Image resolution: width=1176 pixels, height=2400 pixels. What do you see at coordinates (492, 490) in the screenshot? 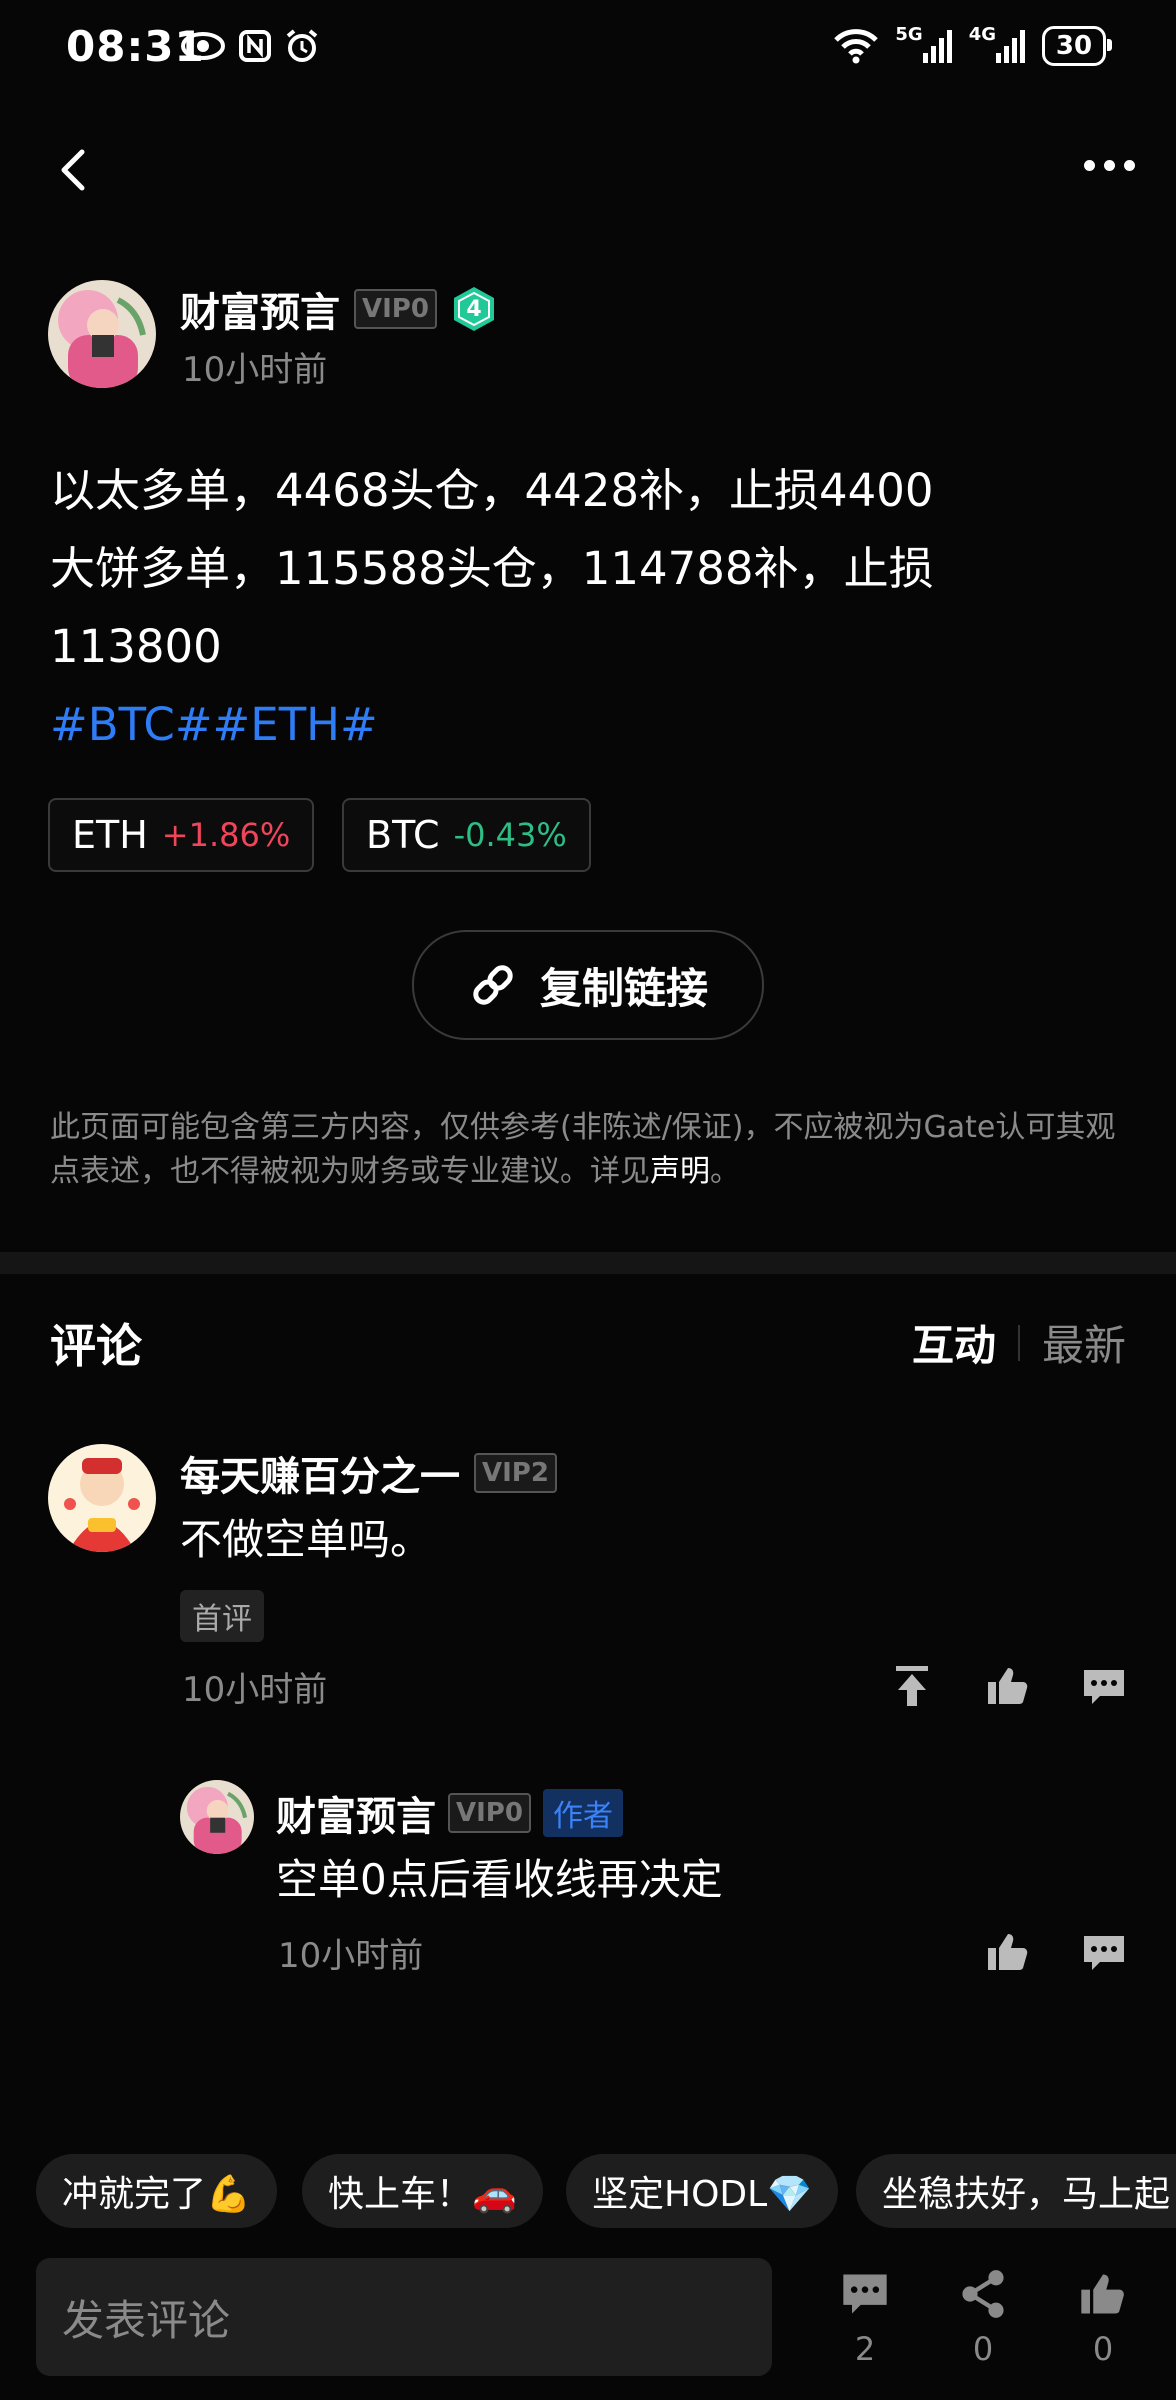
I see `post-line-1: 以太多单，4468头仓，4428补，止损4400` at bounding box center [492, 490].